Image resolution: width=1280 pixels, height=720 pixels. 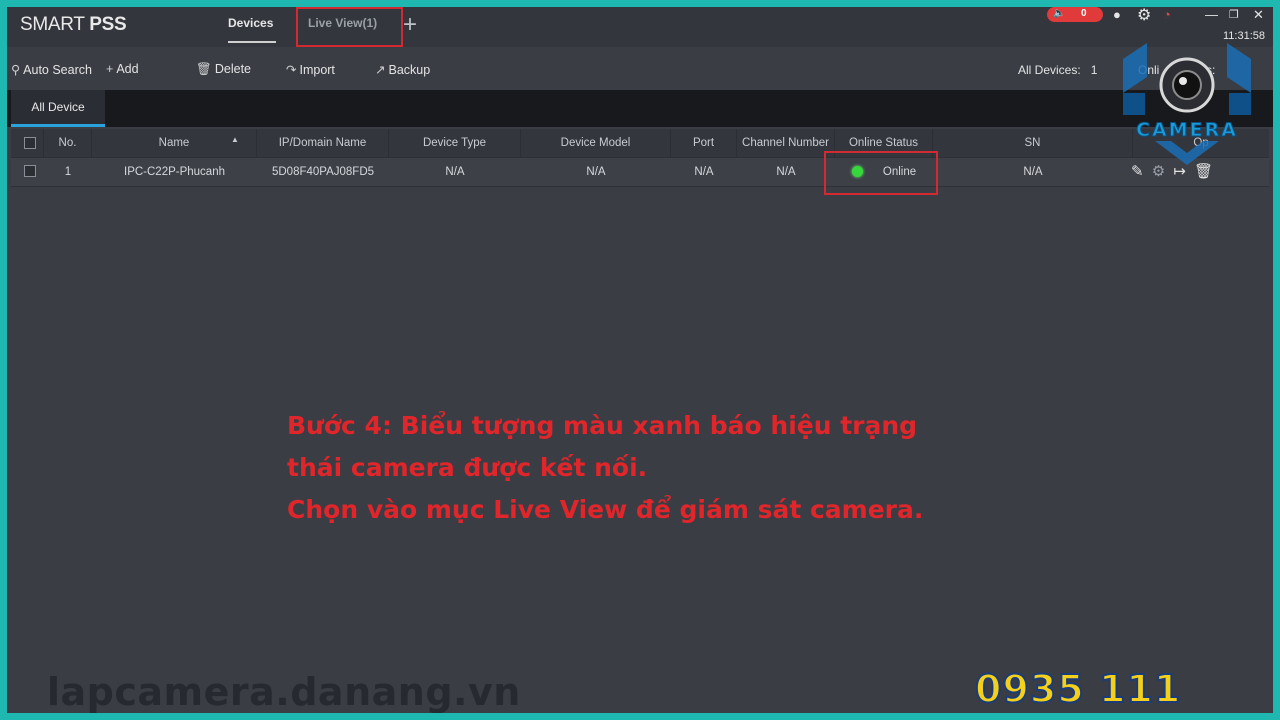 I want to click on select-all-cell, so click(x=27, y=143).